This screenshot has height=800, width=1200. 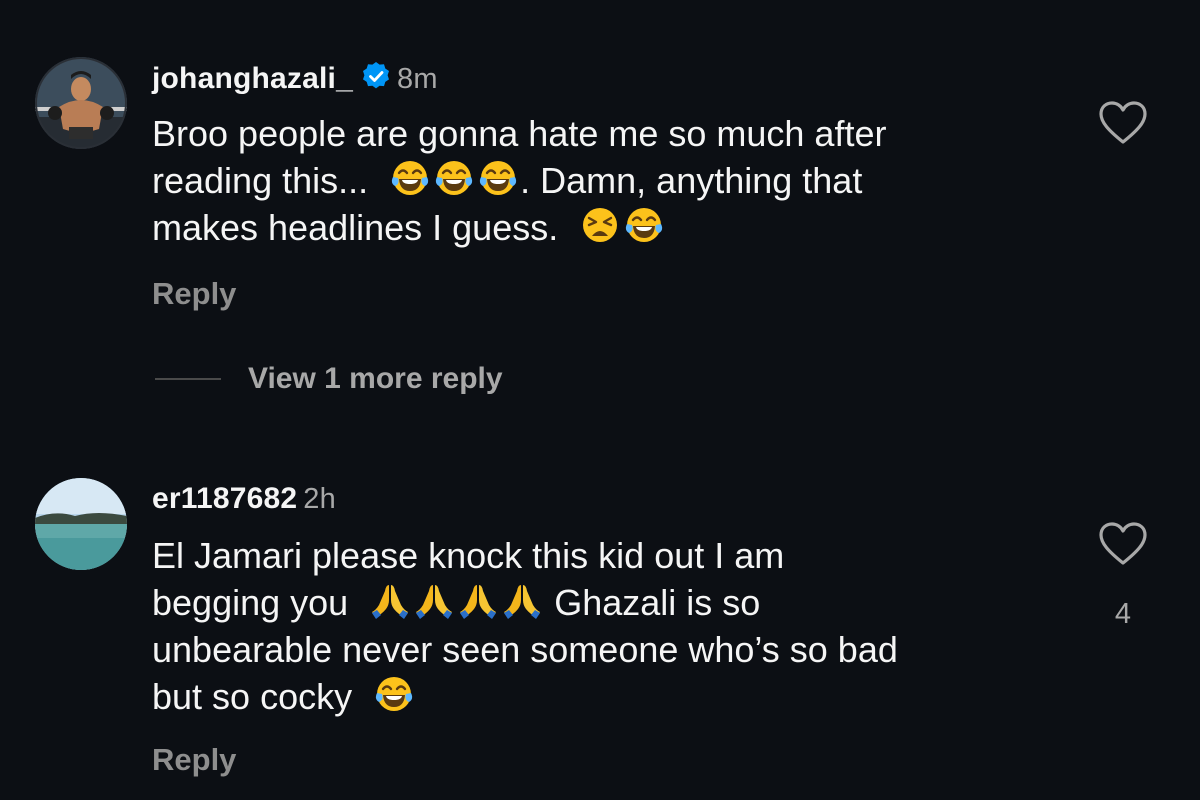 I want to click on comment-text-segment: Ghazali is so, so click(x=657, y=602).